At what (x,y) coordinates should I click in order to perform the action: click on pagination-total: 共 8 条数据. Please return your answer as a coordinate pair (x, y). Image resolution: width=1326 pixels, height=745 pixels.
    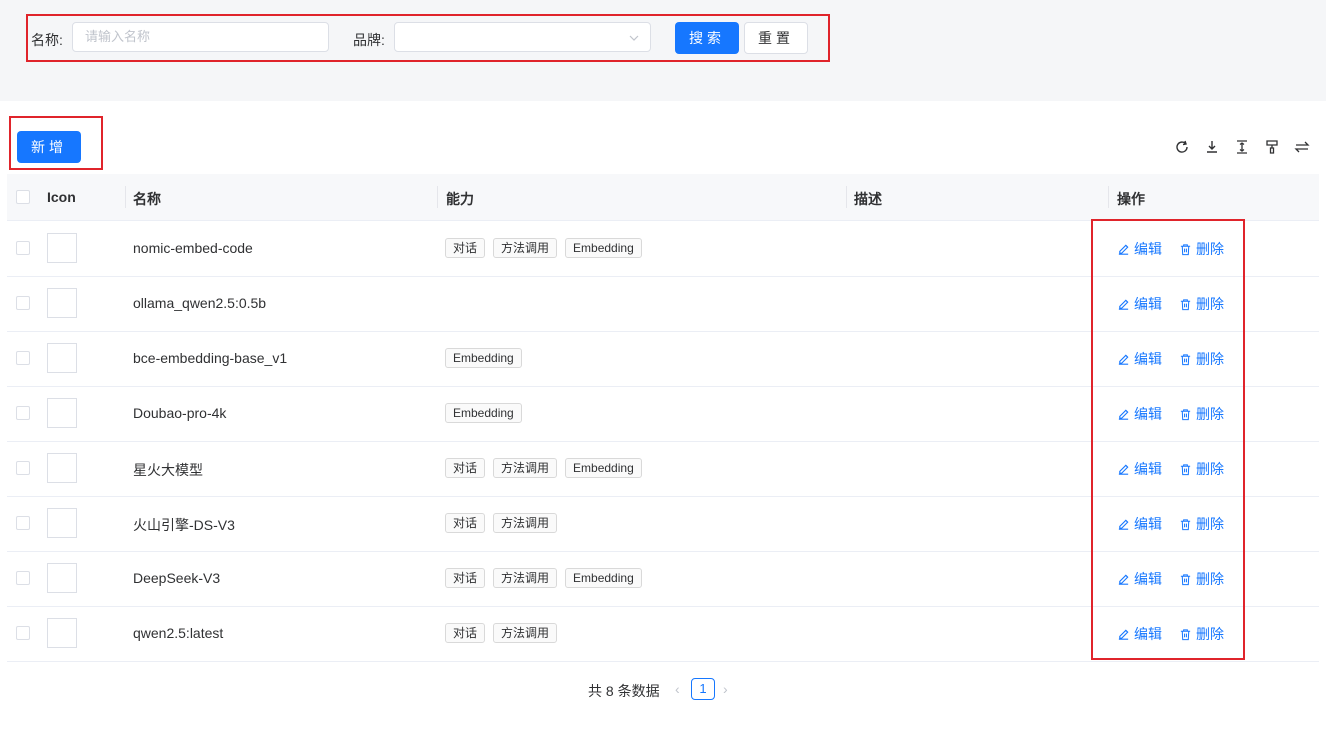
    Looking at the image, I should click on (624, 691).